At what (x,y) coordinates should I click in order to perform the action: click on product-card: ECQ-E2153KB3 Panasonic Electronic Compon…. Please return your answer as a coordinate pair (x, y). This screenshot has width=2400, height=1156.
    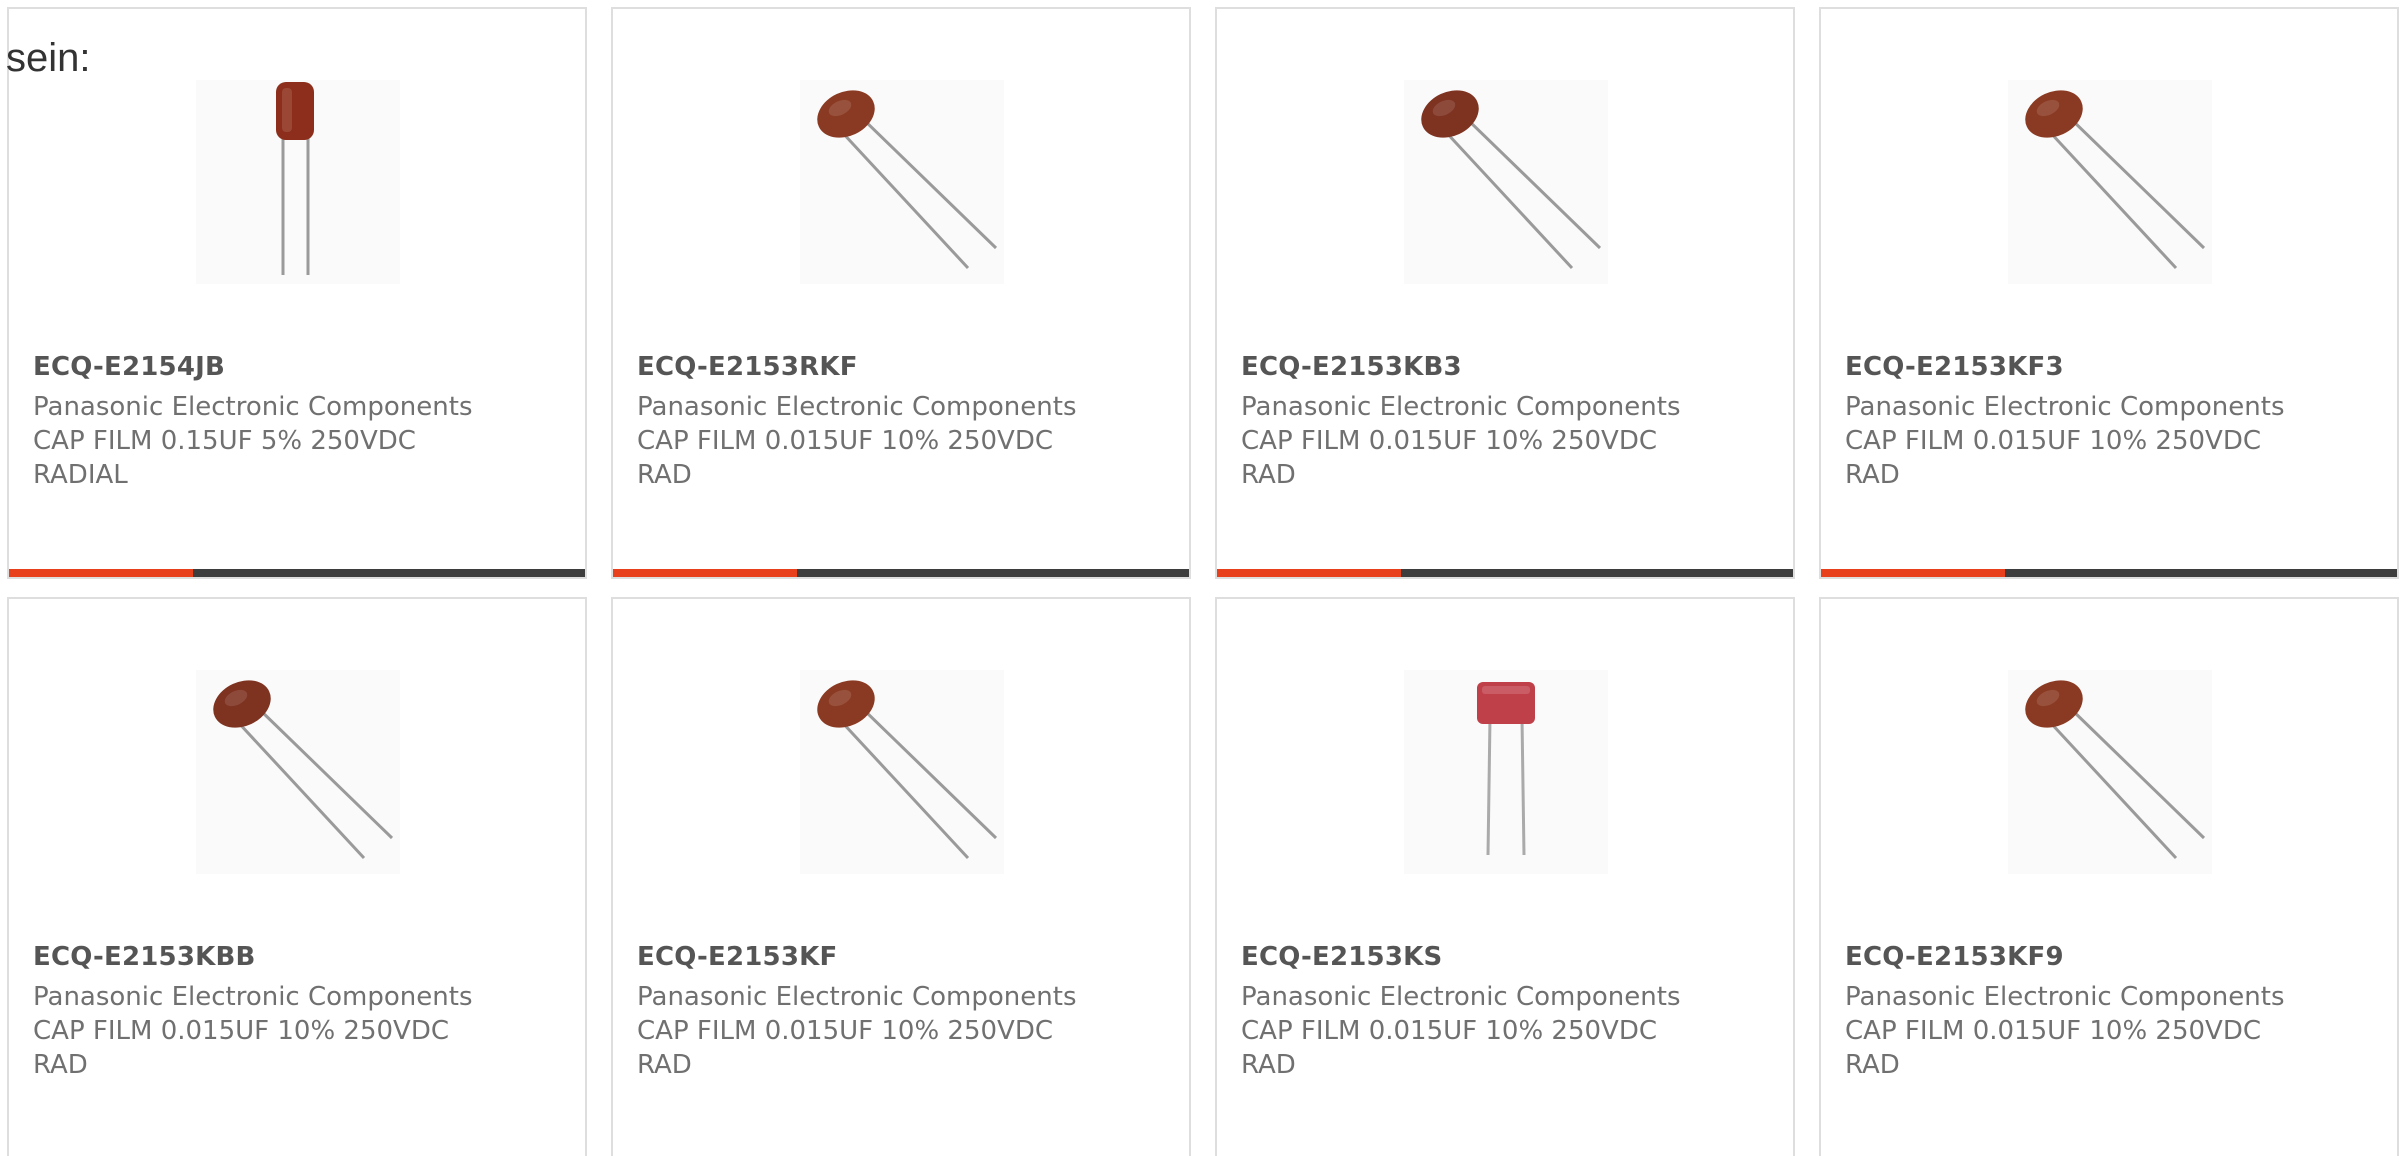
    Looking at the image, I should click on (1505, 293).